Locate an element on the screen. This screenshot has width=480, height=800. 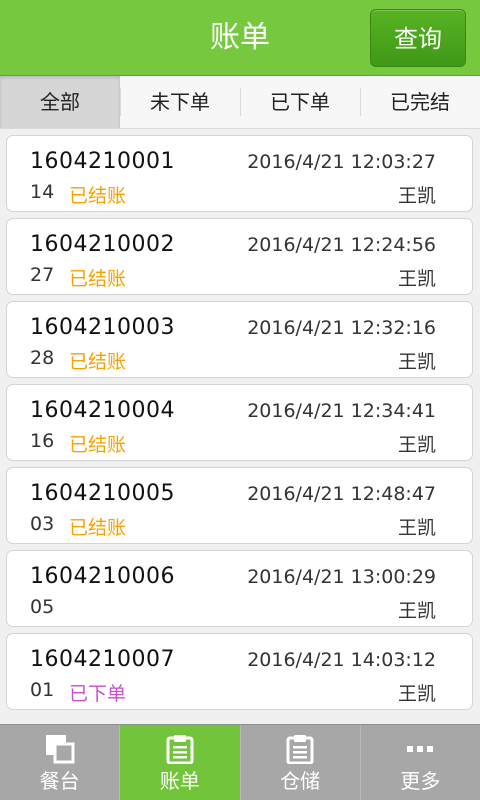
tab-ordered: 已下单 is located at coordinates (300, 102).